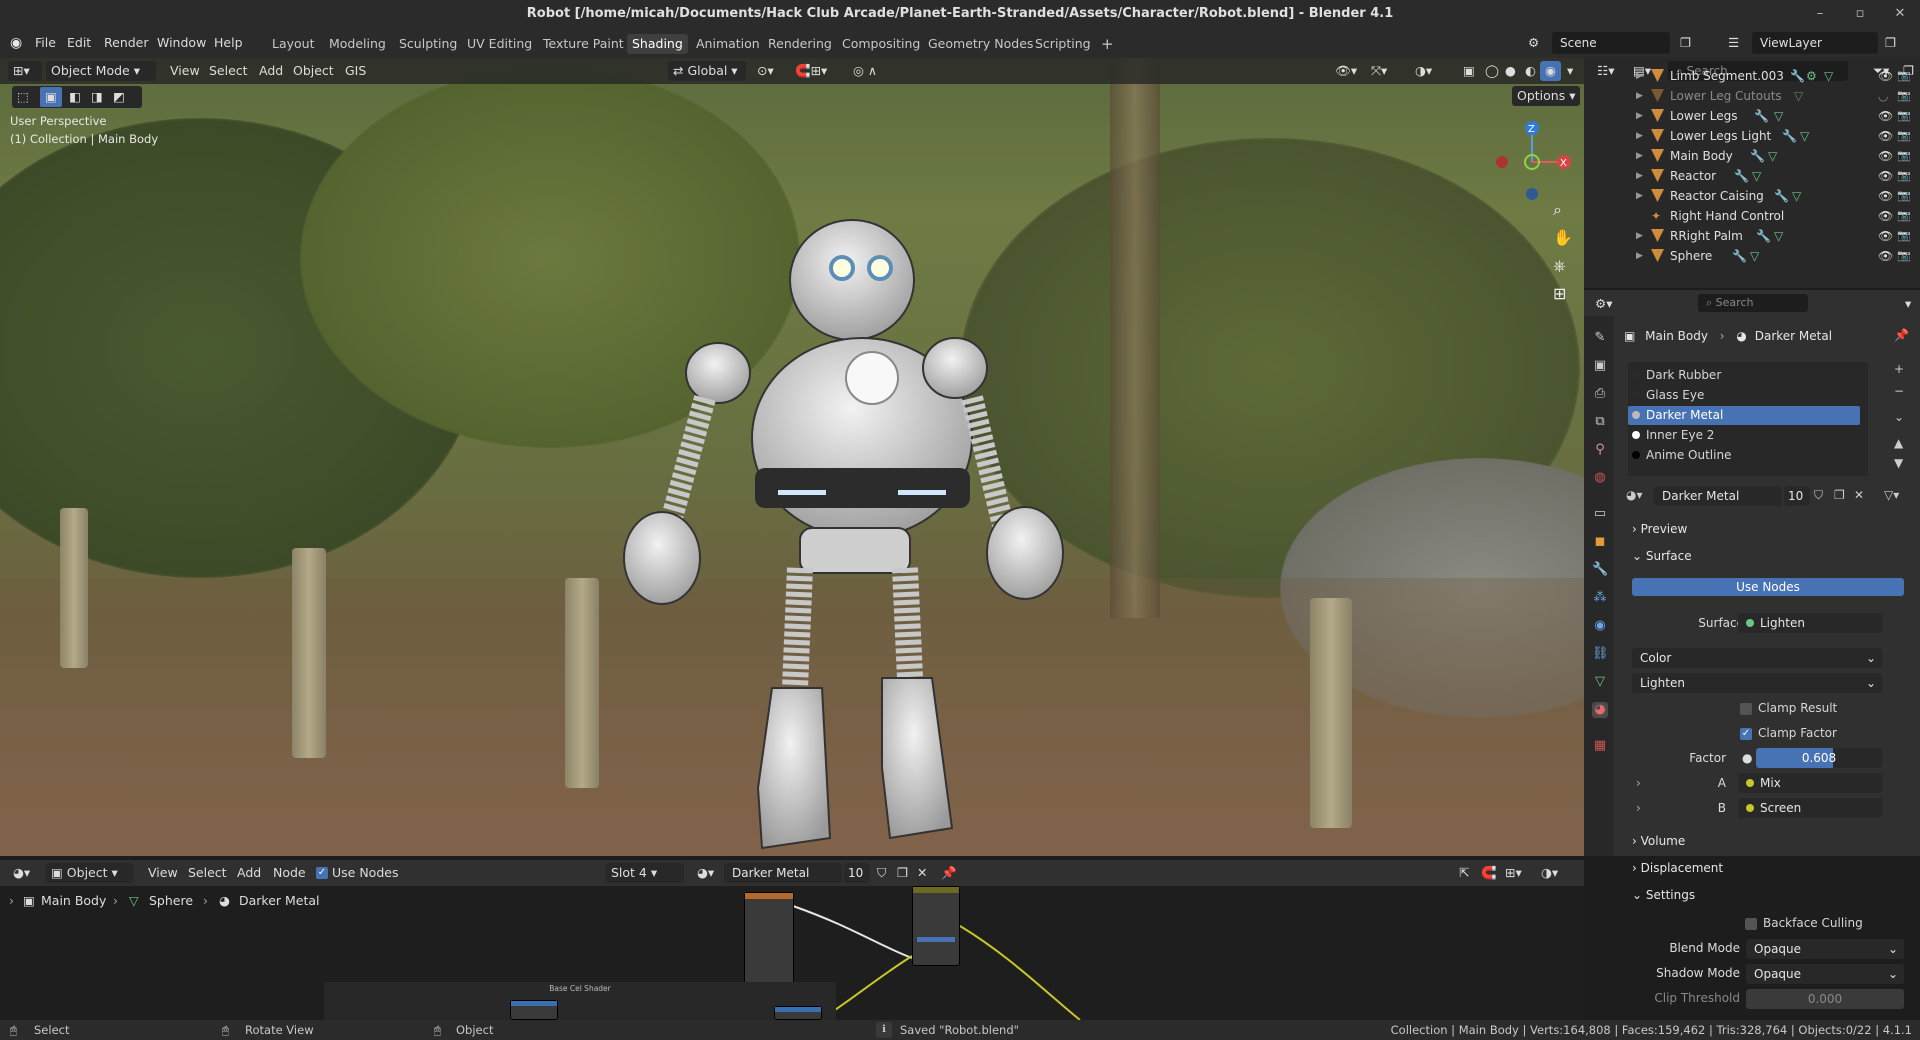 This screenshot has height=1040, width=1920. I want to click on proportional-edit-icon: ◎ ∧, so click(865, 71).